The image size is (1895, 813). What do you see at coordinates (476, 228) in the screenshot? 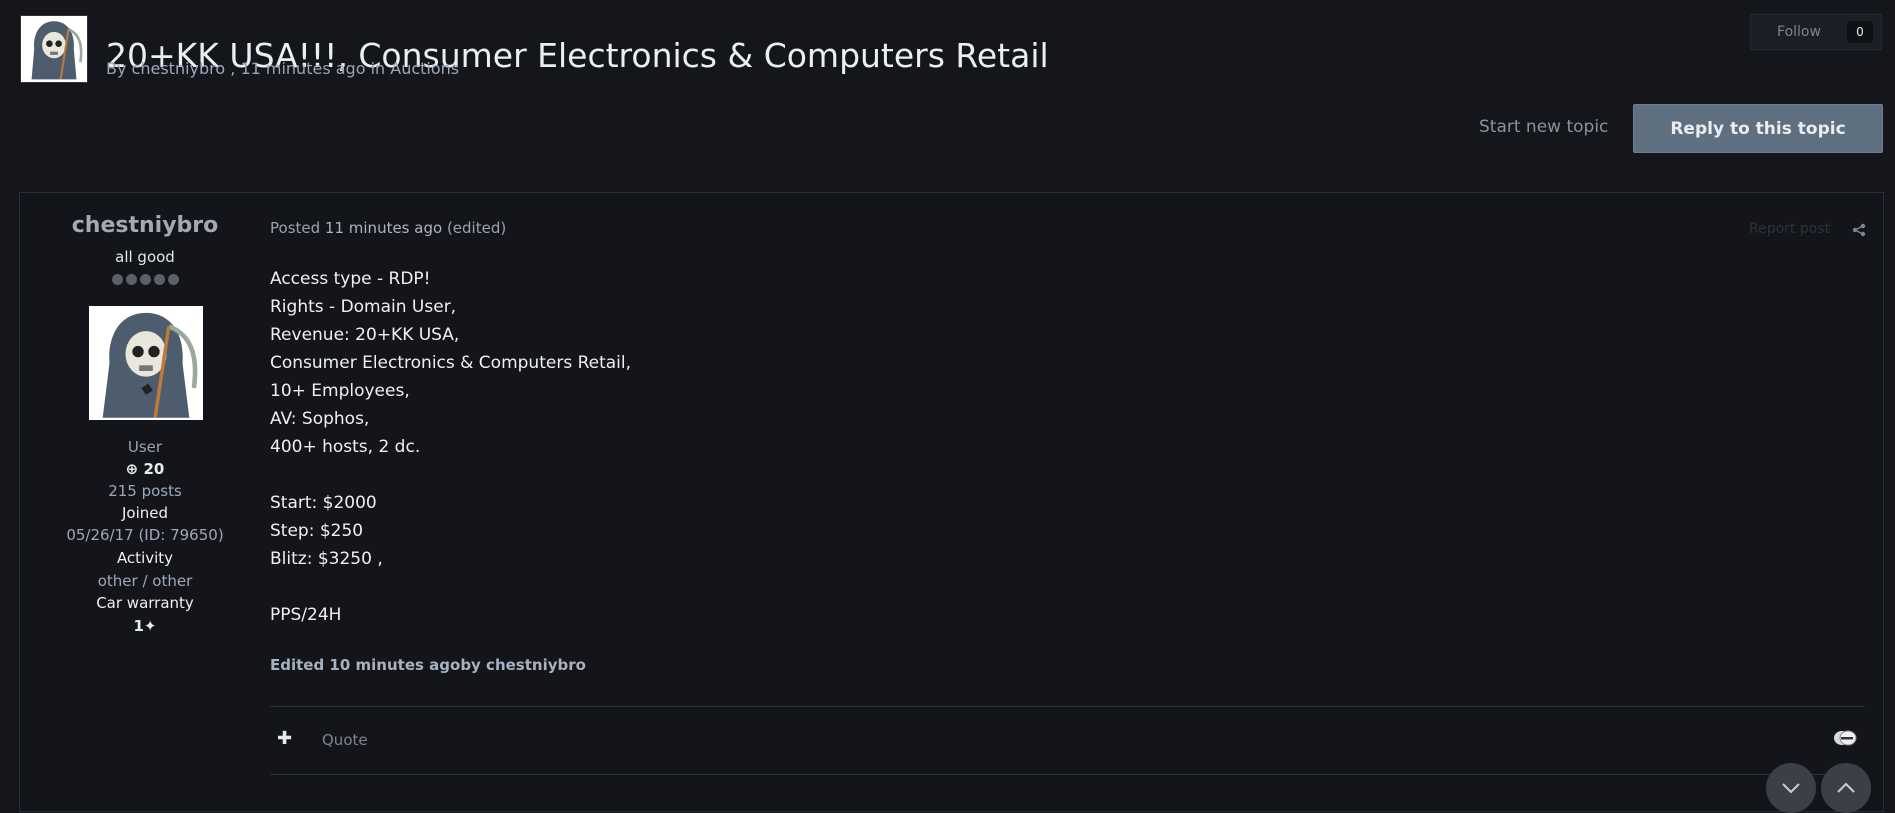
I see `edited-tag: (edited)` at bounding box center [476, 228].